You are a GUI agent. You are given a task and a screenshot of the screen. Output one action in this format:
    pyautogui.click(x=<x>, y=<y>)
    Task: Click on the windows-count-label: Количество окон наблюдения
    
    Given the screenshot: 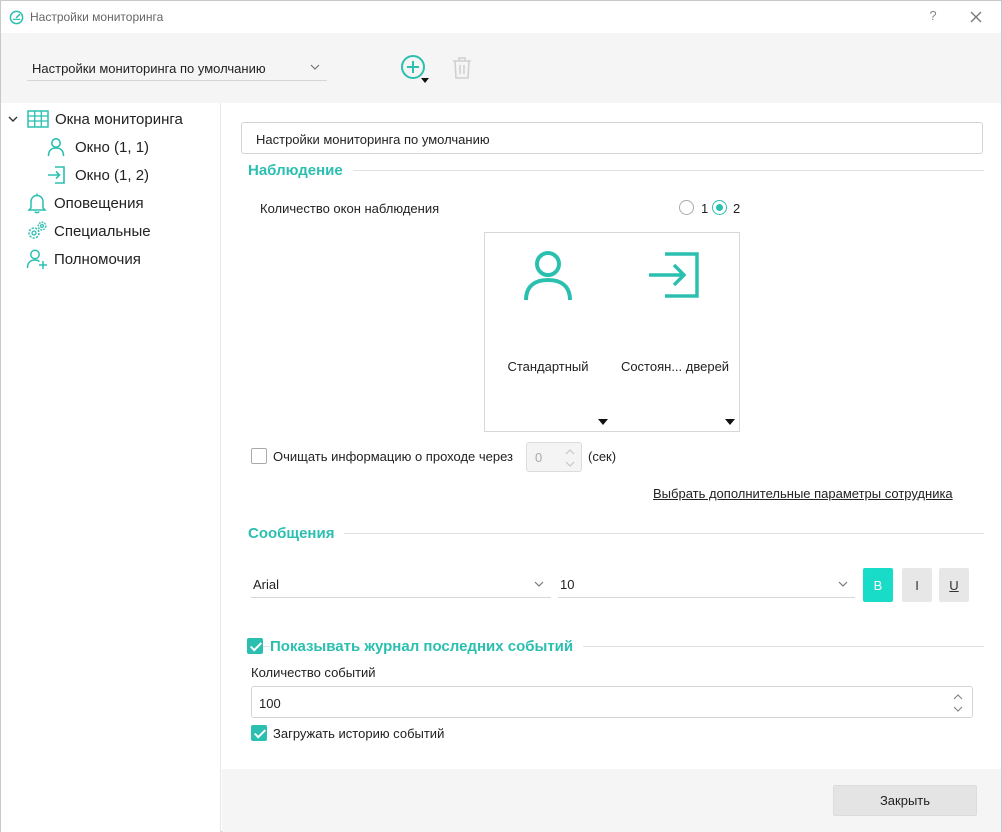 What is the action you would take?
    pyautogui.click(x=350, y=208)
    